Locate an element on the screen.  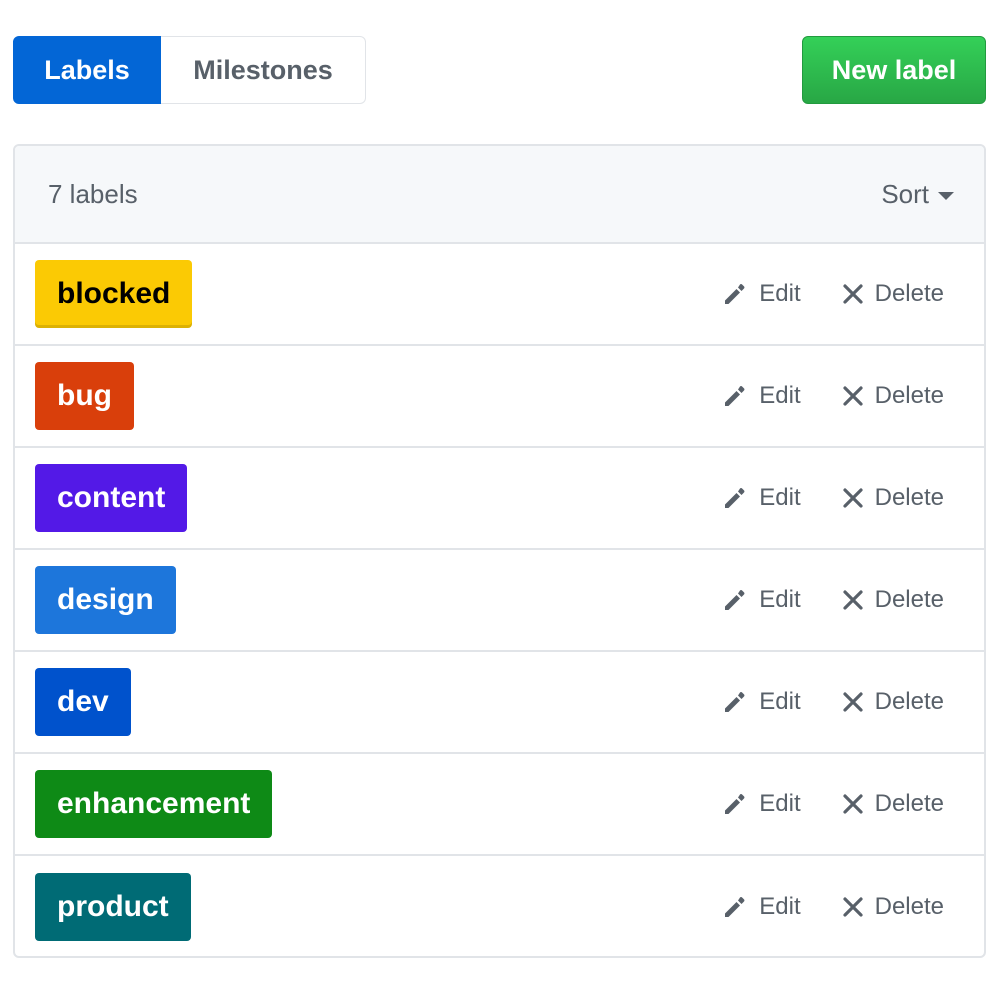
label-badge-content: content is located at coordinates (111, 498).